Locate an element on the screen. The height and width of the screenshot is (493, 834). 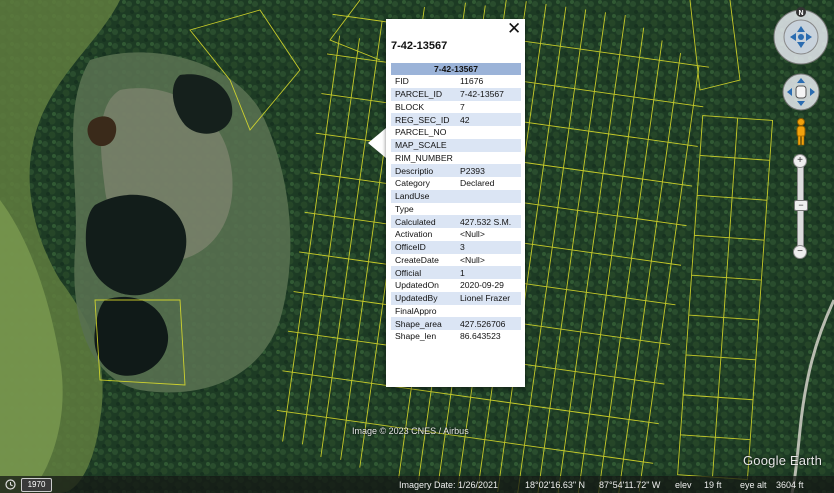
attribute-key: CreateDate is located at coordinates (417, 259).